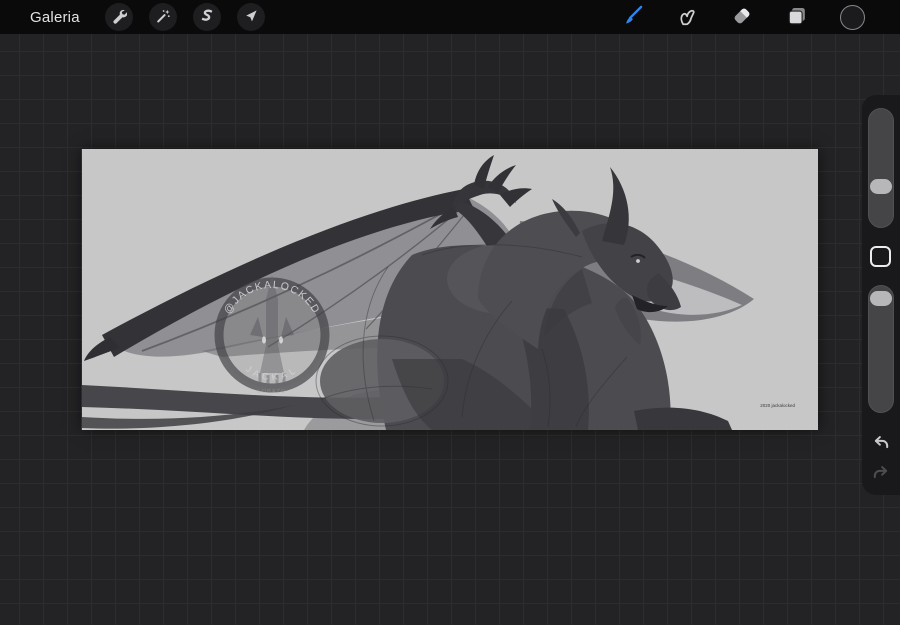 Image resolution: width=900 pixels, height=625 pixels. Describe the element at coordinates (272, 335) in the screenshot. I see `watermark: @JACKALOCKED JACKAL LOBAZO` at that location.